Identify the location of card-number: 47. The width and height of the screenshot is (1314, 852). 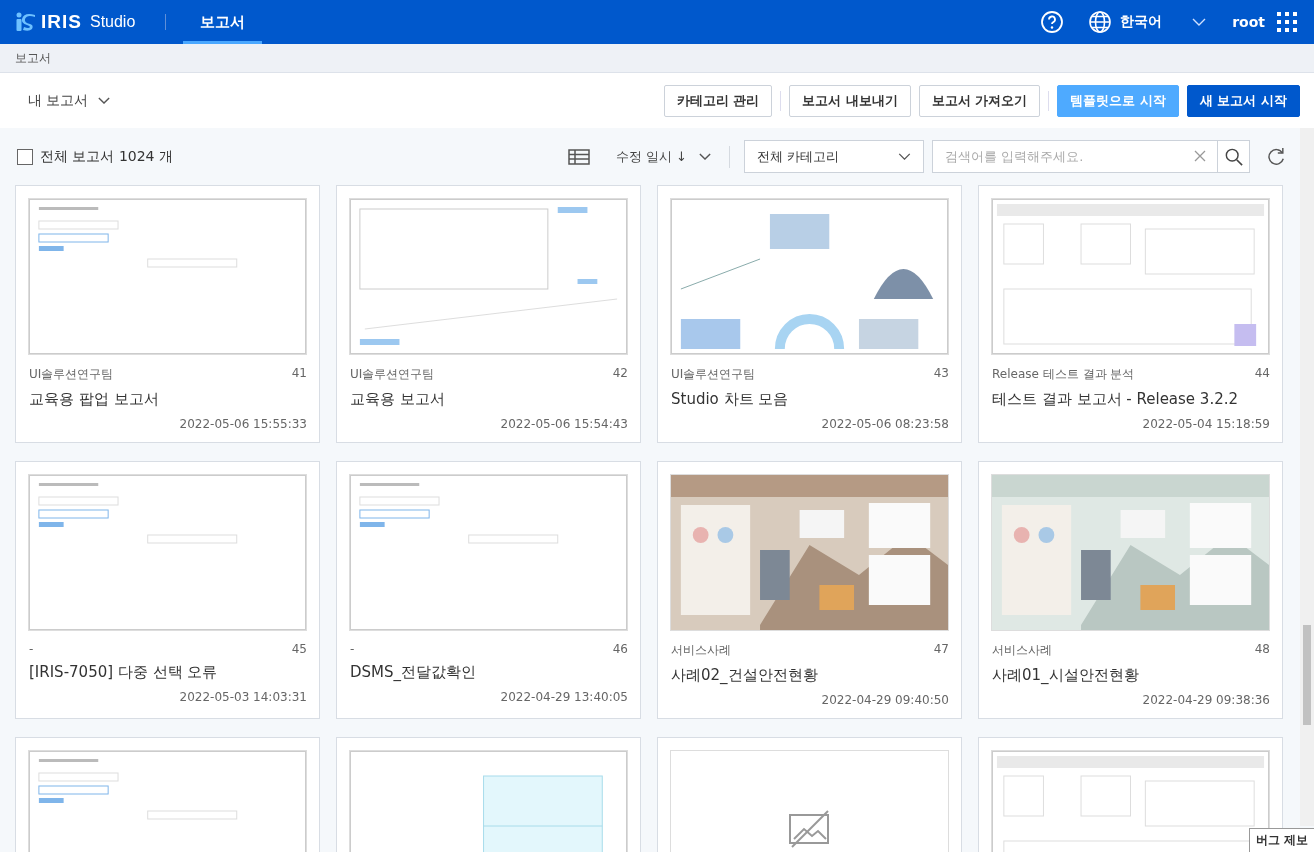
(941, 650).